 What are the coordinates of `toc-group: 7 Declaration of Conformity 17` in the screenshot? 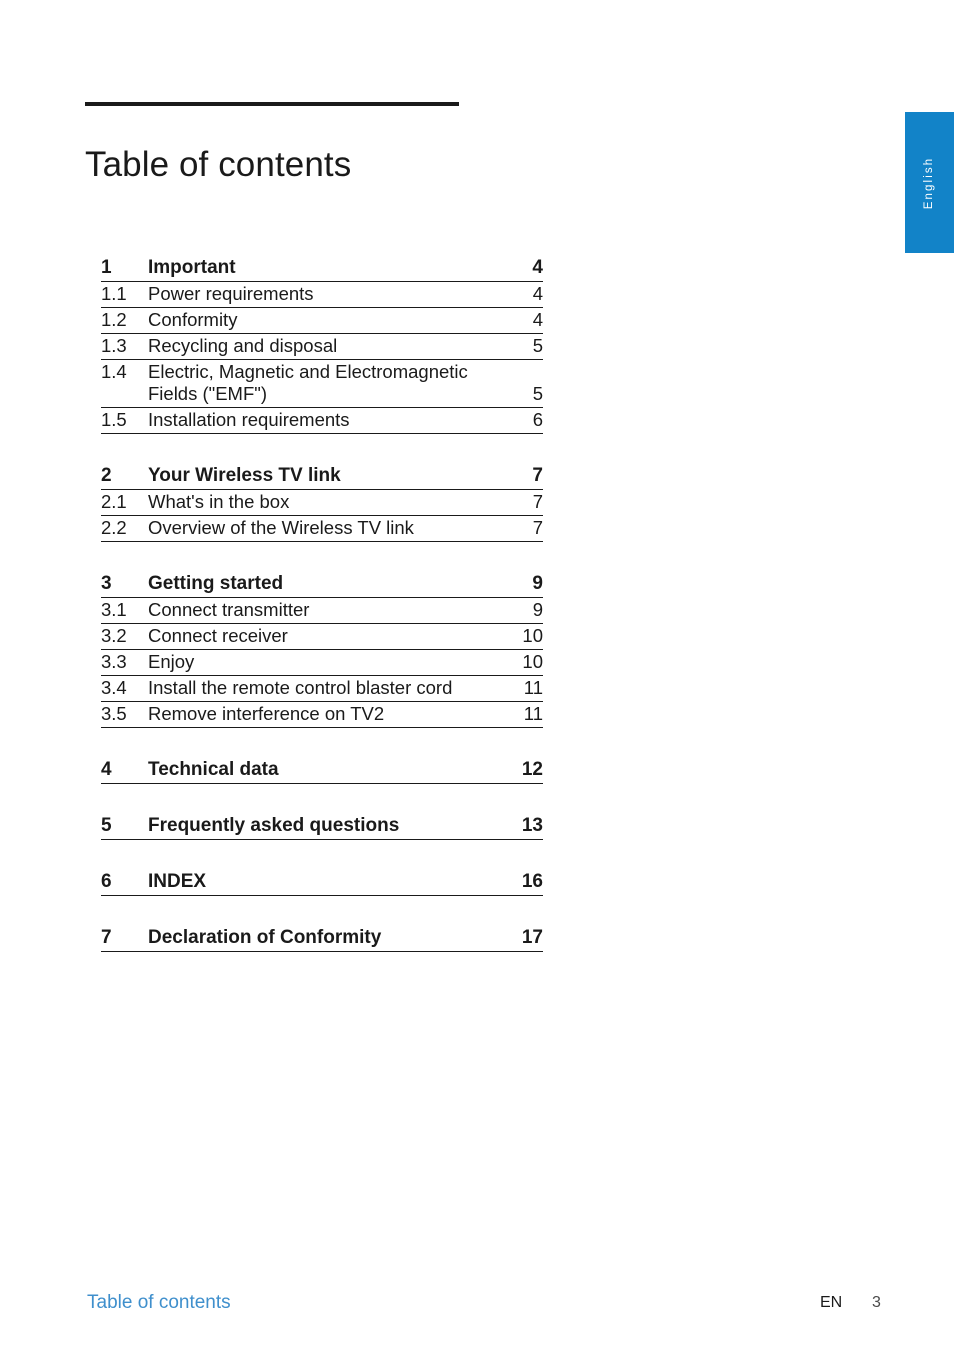 It's located at (322, 938).